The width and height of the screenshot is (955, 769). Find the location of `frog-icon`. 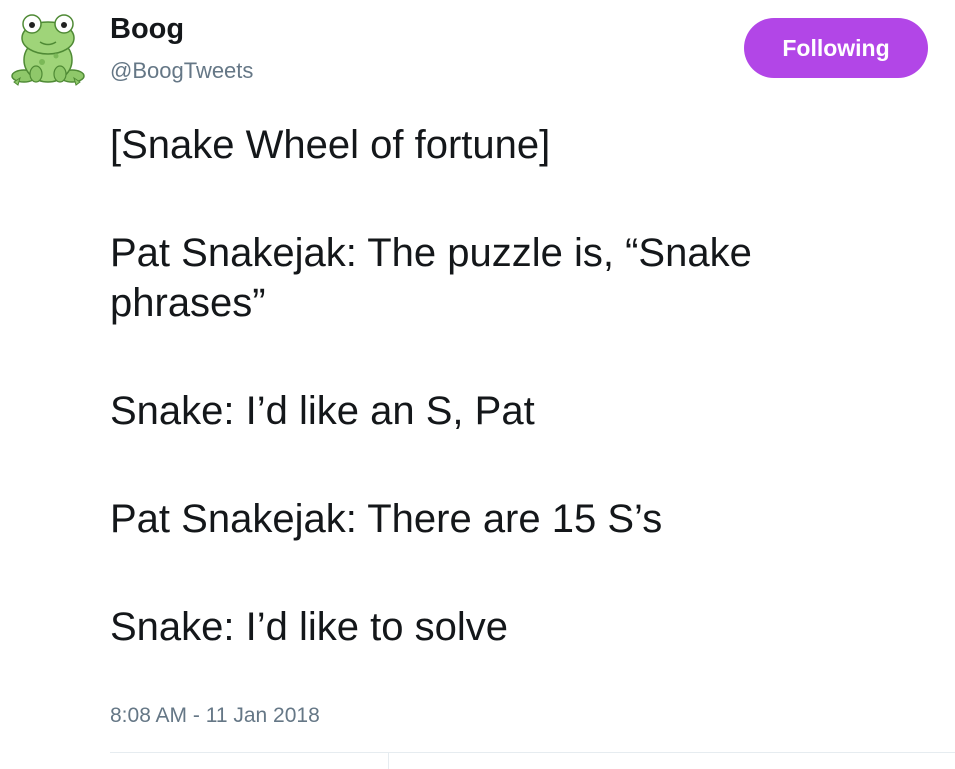

frog-icon is located at coordinates (48, 50).